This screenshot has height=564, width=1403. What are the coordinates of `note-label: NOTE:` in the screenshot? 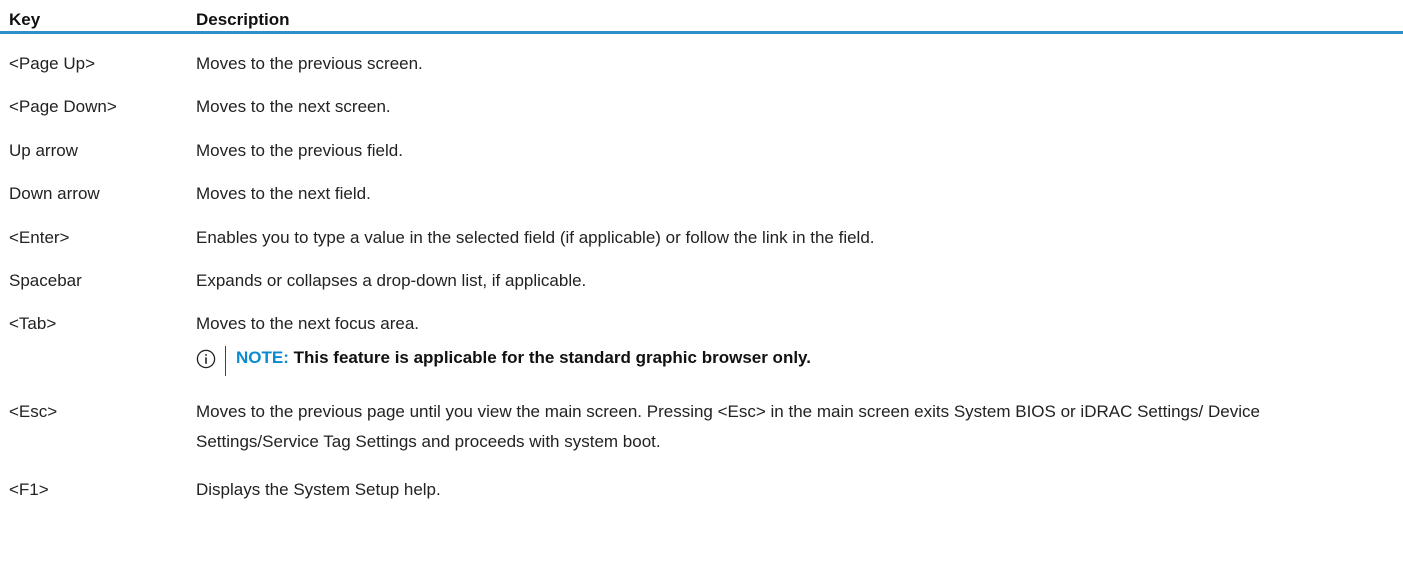 It's located at (262, 357).